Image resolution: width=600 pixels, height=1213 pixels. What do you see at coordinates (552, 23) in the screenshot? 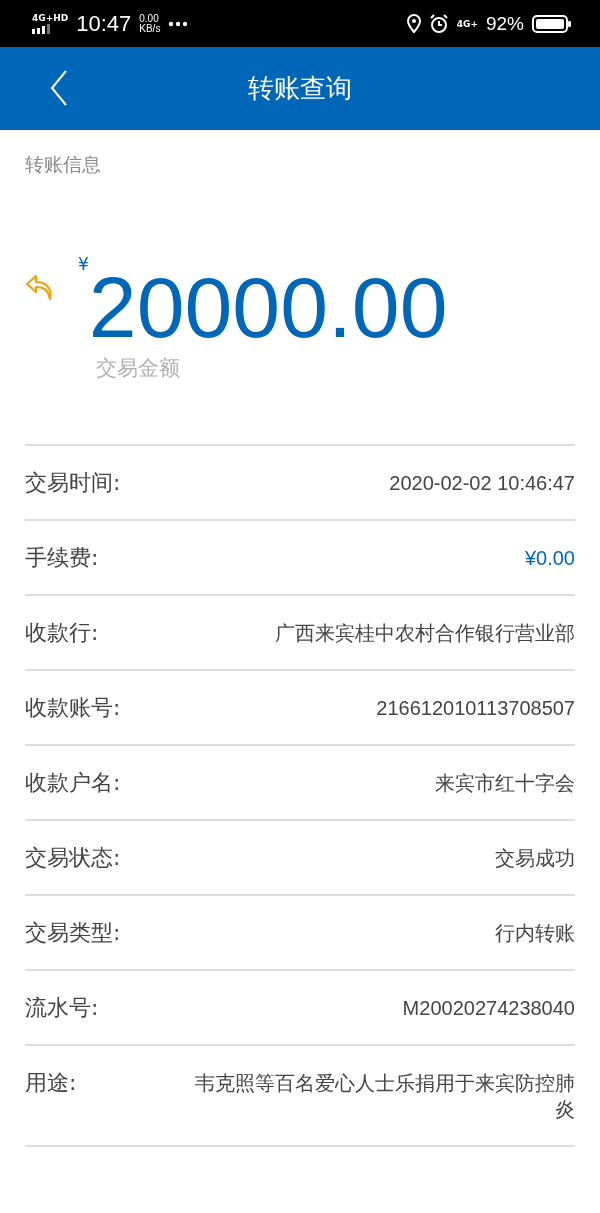
I see `battery-icon` at bounding box center [552, 23].